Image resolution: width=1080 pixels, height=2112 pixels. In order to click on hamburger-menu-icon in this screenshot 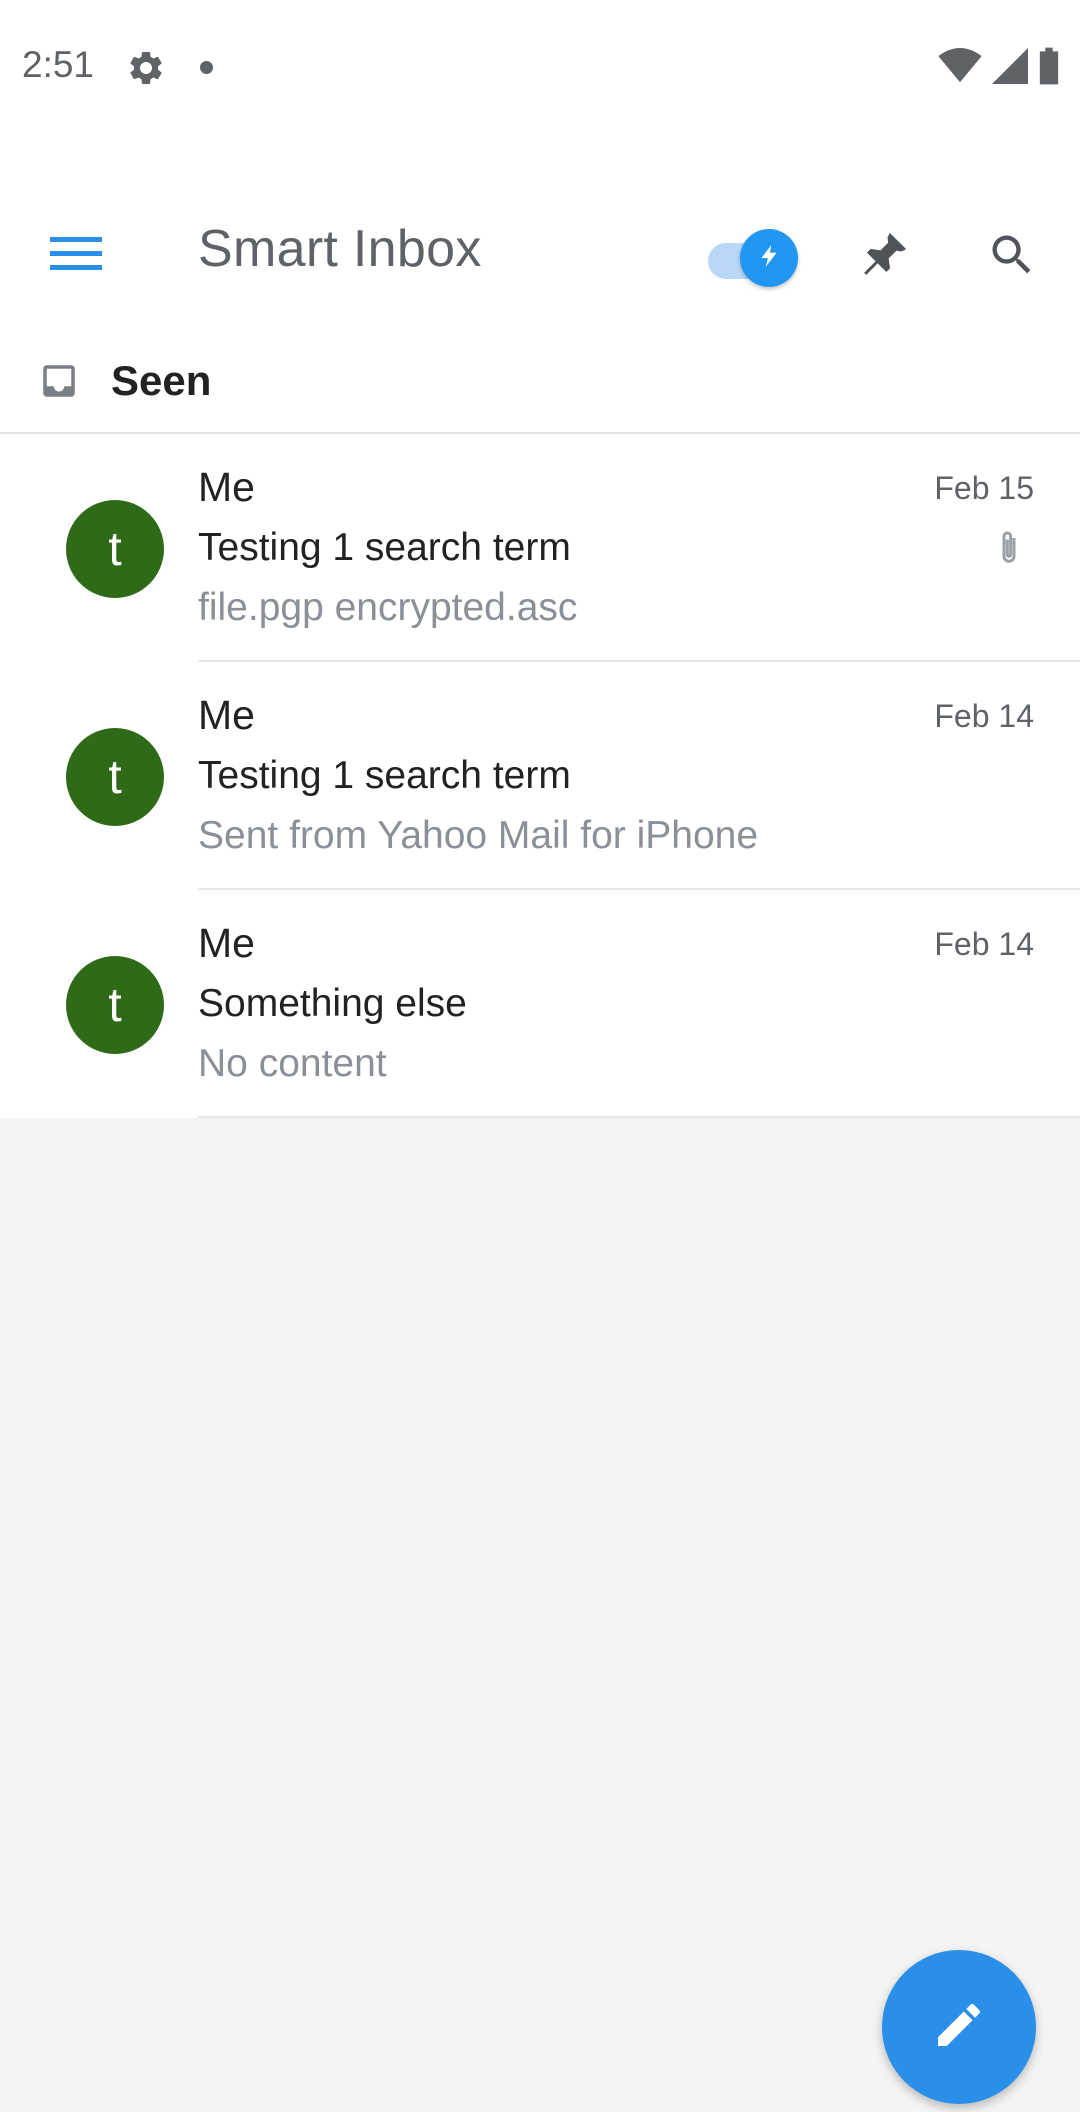, I will do `click(76, 255)`.